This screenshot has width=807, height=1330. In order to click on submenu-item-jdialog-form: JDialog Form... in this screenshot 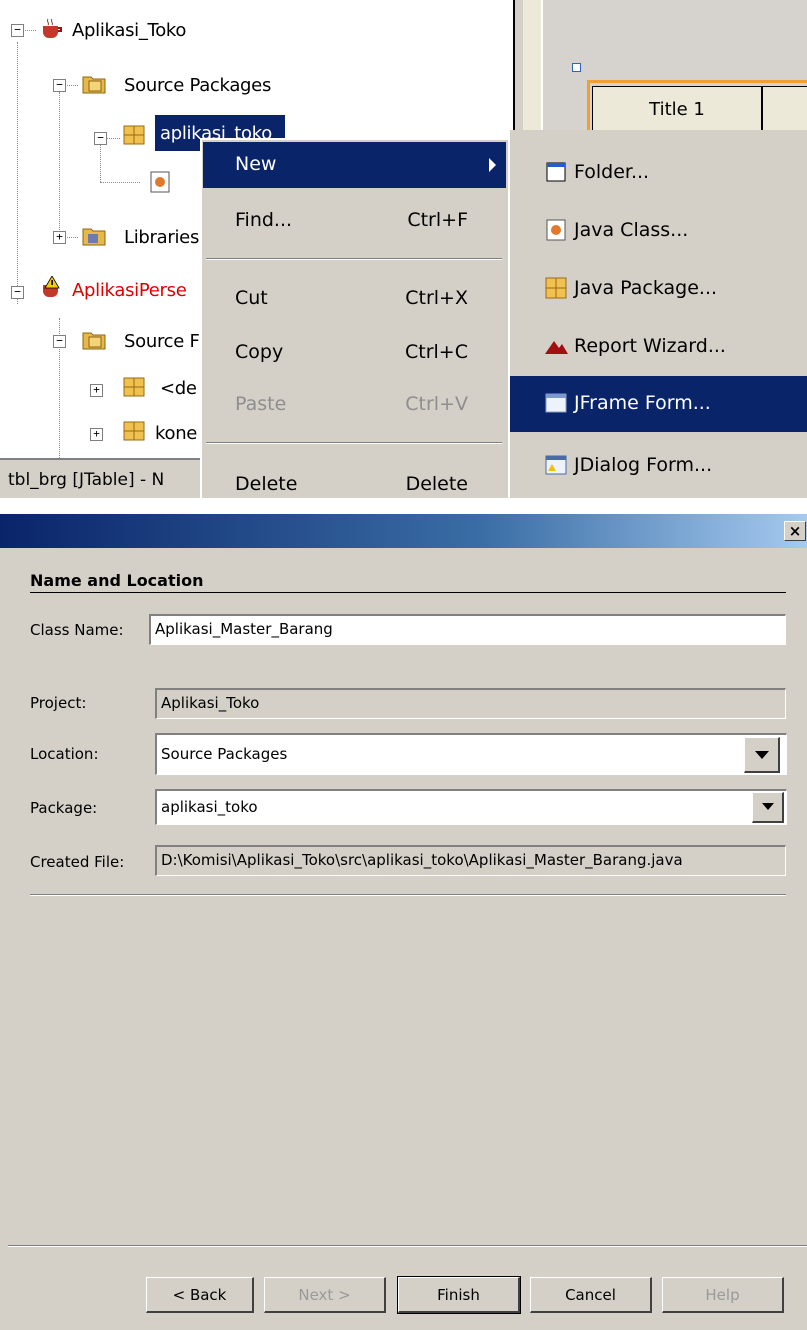, I will do `click(658, 466)`.